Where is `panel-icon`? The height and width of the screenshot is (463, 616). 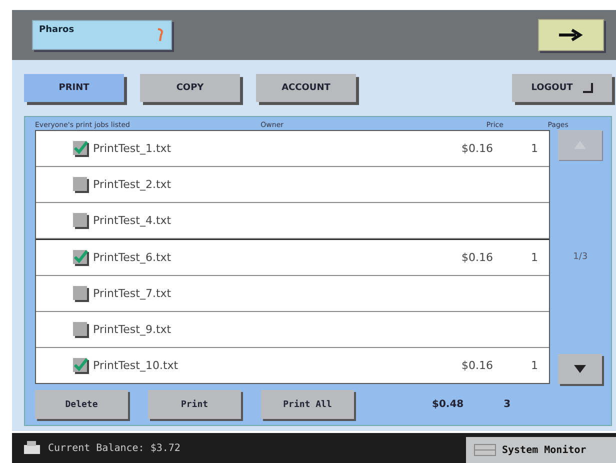
panel-icon is located at coordinates (485, 450).